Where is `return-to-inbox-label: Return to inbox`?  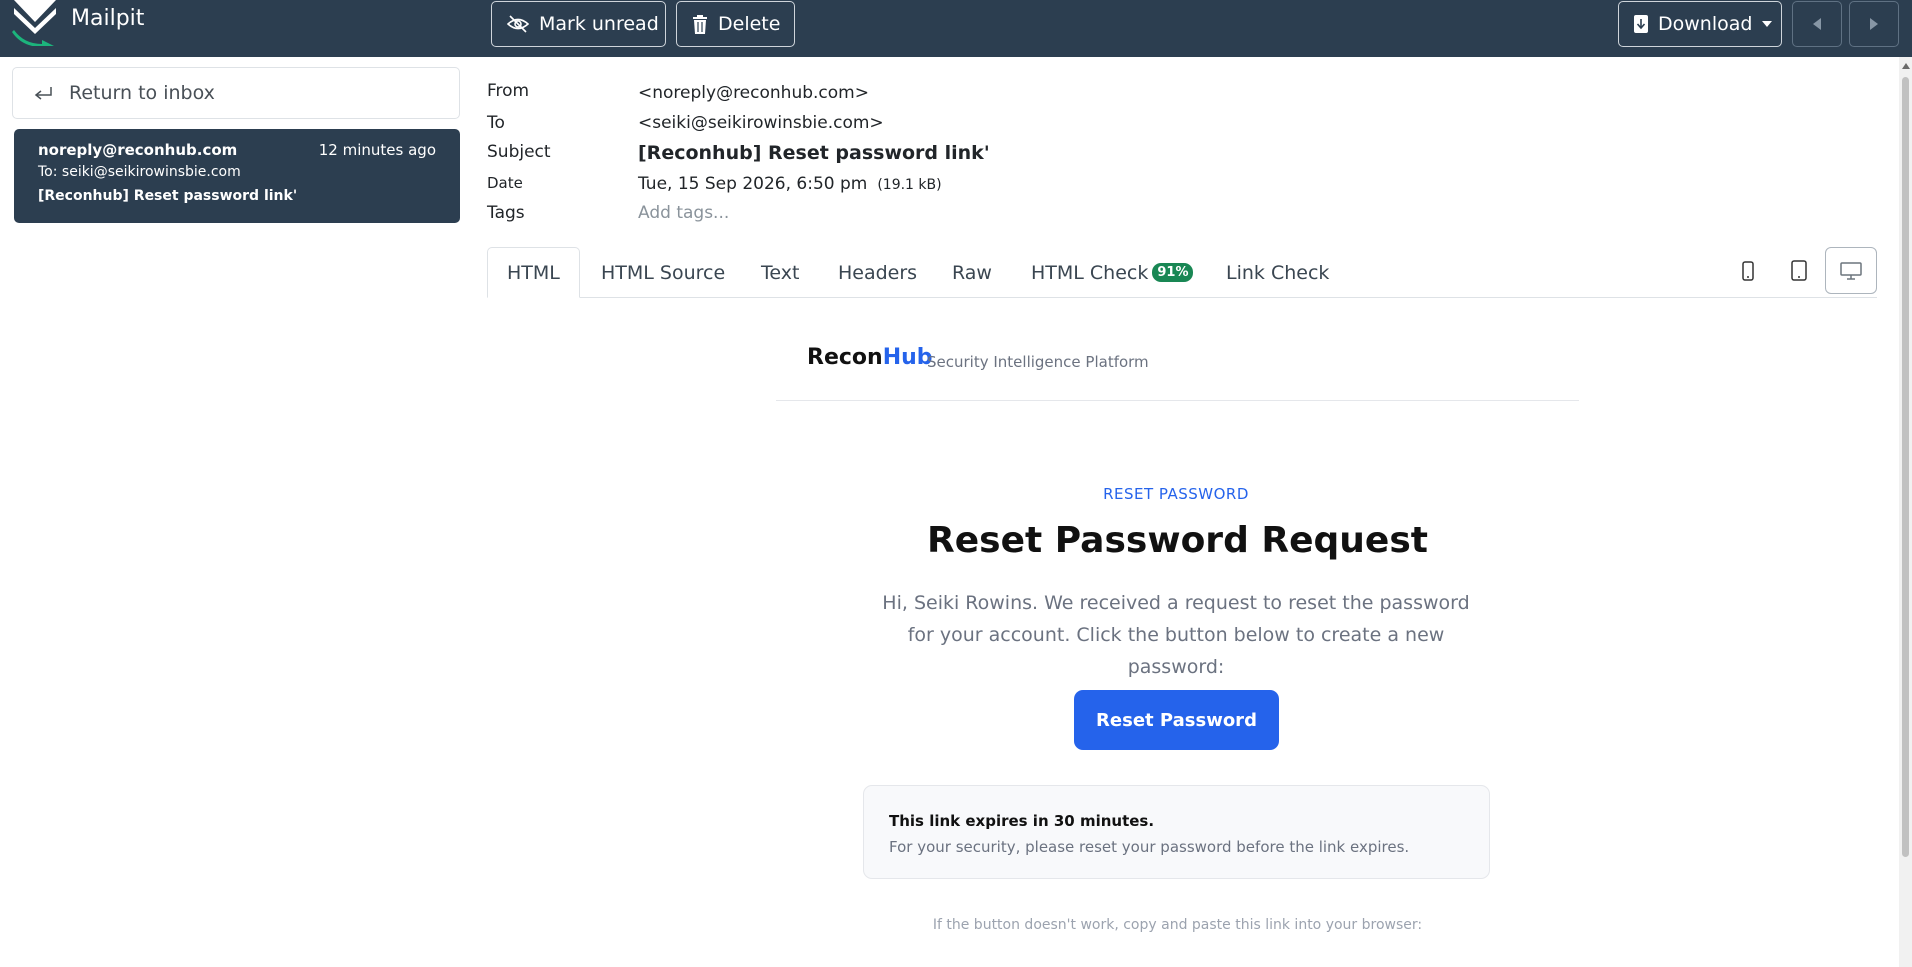
return-to-inbox-label: Return to inbox is located at coordinates (142, 93).